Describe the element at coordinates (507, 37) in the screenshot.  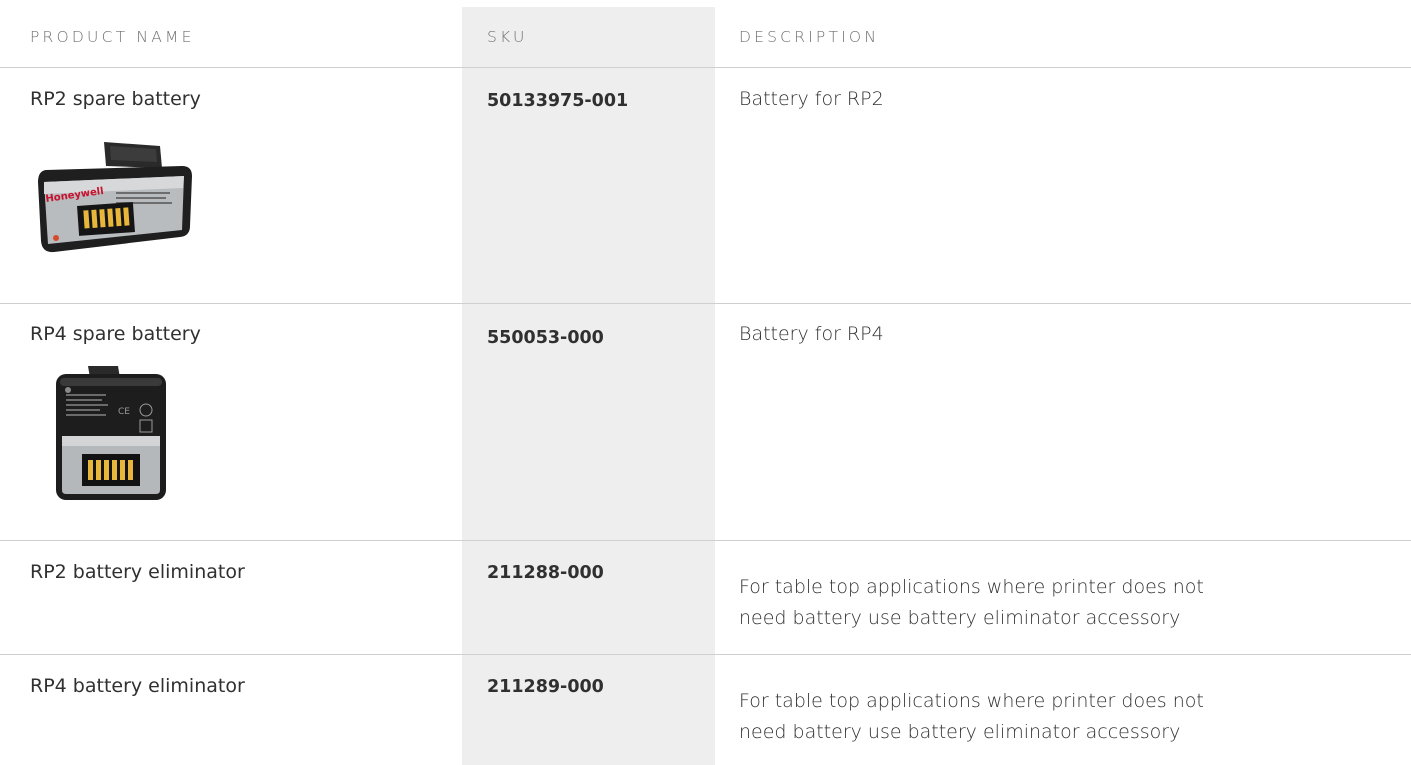
I see `header-sku: SKU` at that location.